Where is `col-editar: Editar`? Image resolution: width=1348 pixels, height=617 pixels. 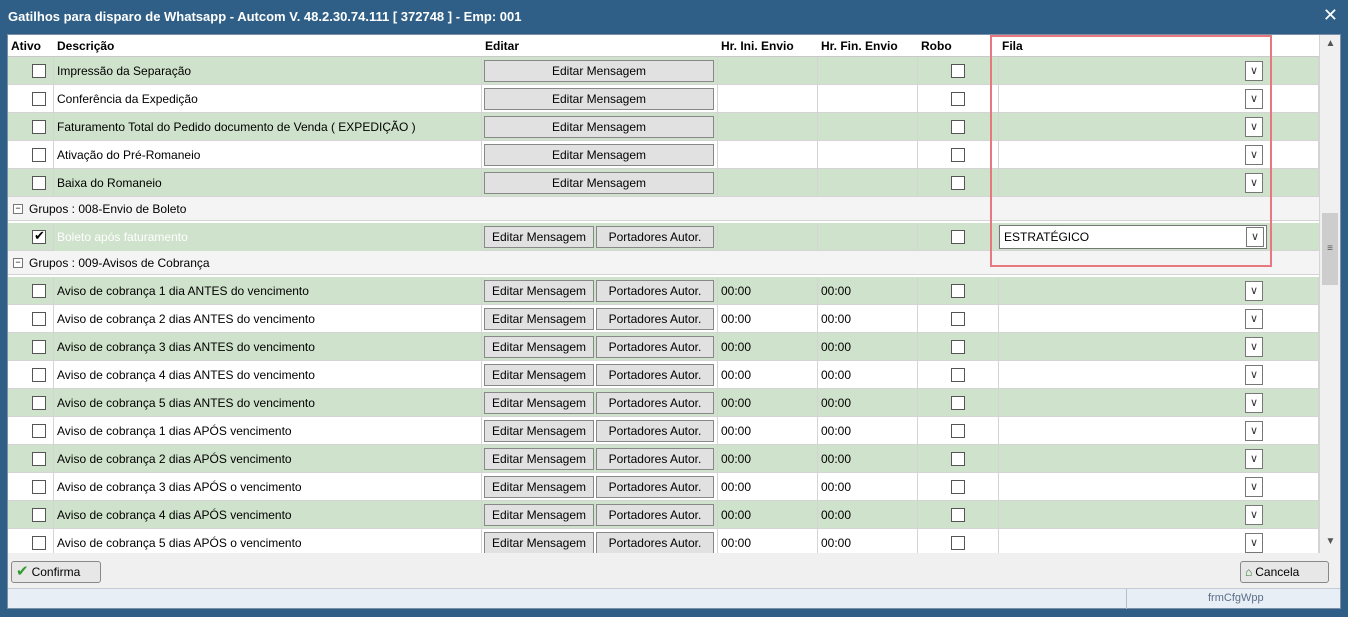
col-editar: Editar is located at coordinates (600, 46).